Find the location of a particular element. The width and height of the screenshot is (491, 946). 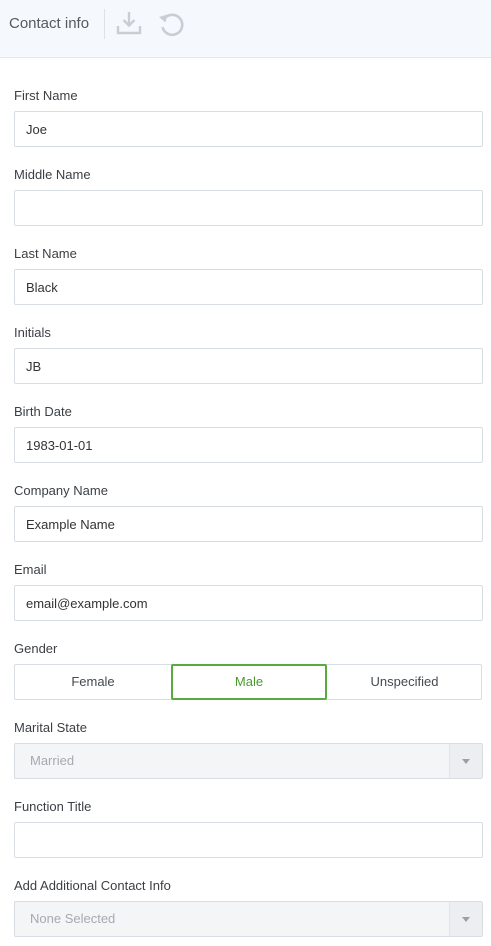

marital-state-select: Married is located at coordinates (248, 761).